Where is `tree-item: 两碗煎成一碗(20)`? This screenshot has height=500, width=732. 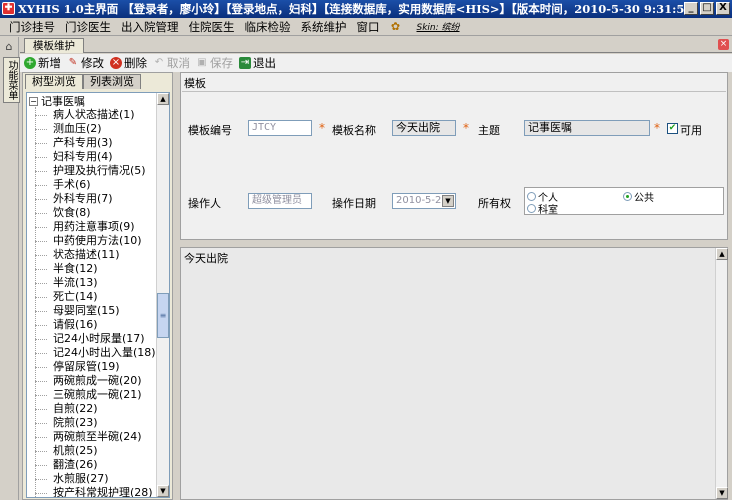
tree-item: 两碗煎成一碗(20) is located at coordinates (95, 381).